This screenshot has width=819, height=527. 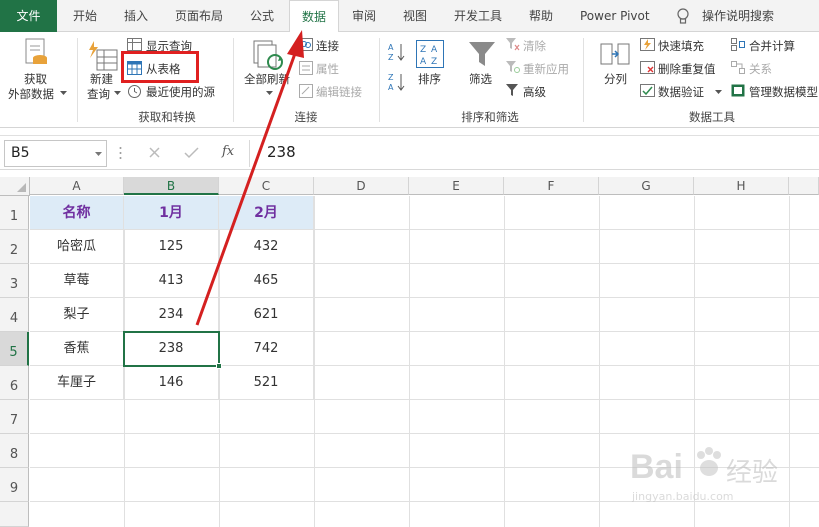 What do you see at coordinates (709, 461) in the screenshot?
I see `paw-icon` at bounding box center [709, 461].